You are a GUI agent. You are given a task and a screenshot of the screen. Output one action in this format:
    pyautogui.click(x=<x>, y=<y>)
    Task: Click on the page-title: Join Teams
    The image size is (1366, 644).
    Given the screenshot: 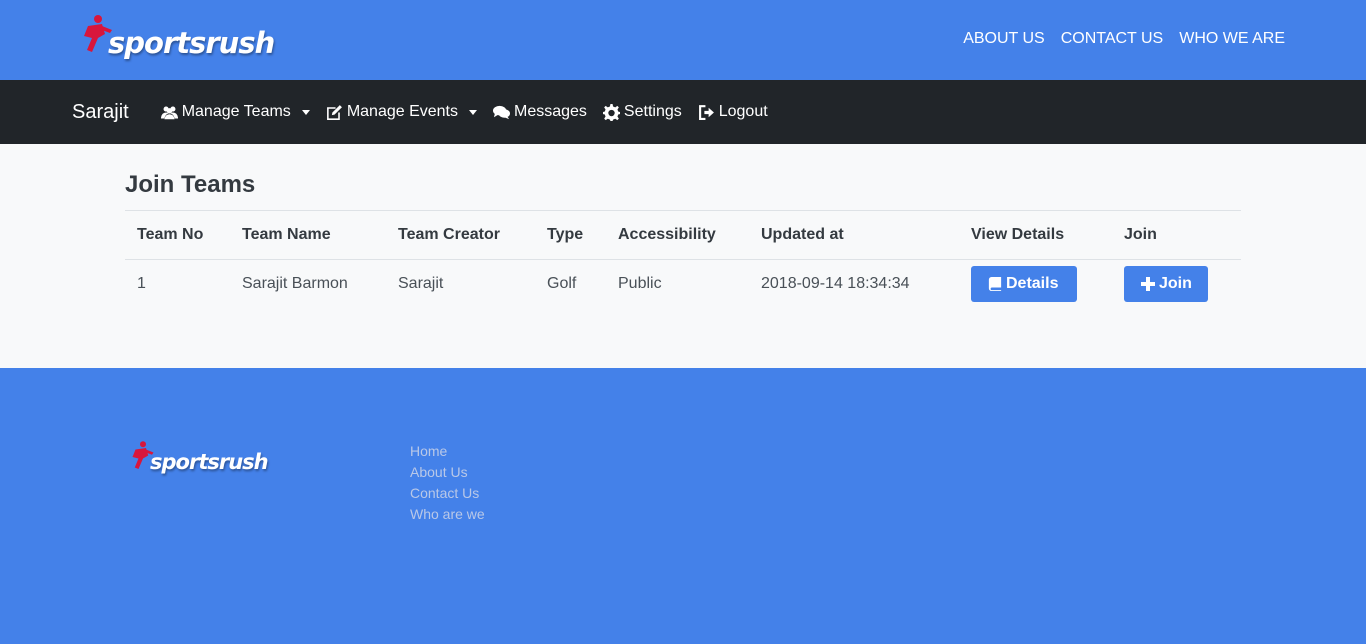 What is the action you would take?
    pyautogui.click(x=190, y=184)
    